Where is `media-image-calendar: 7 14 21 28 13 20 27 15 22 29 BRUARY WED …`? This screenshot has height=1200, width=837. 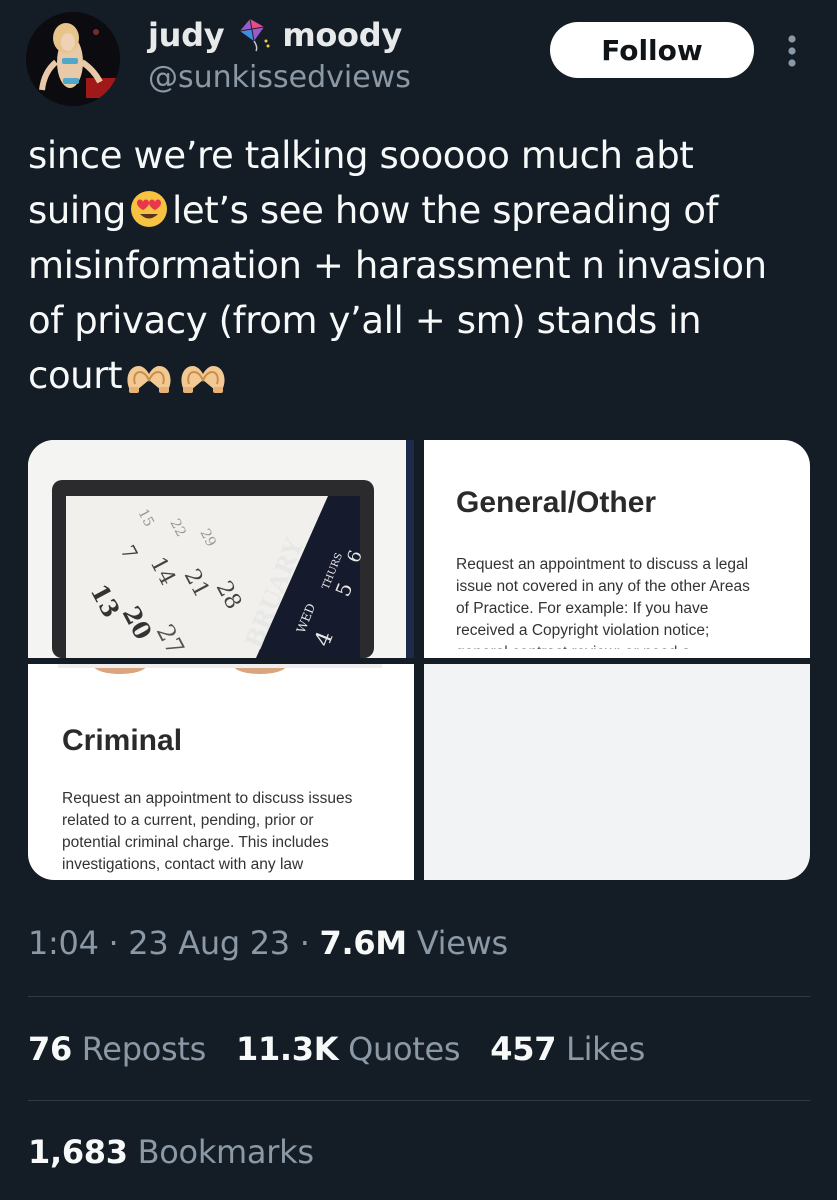
media-image-calendar: 7 14 21 28 13 20 27 15 22 29 BRUARY WED … is located at coordinates (221, 549).